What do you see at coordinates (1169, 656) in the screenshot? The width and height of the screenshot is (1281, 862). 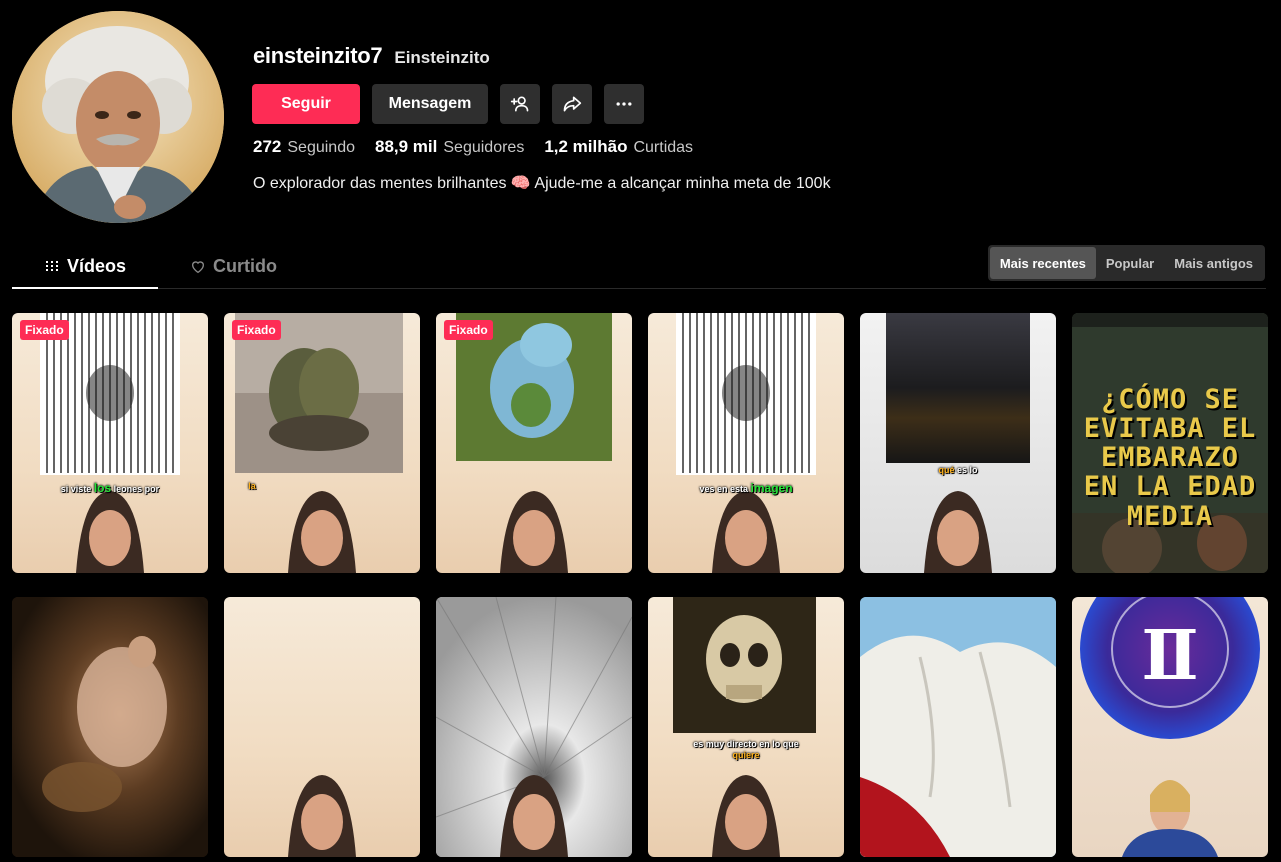 I see `svg-text: Ⅱ` at bounding box center [1169, 656].